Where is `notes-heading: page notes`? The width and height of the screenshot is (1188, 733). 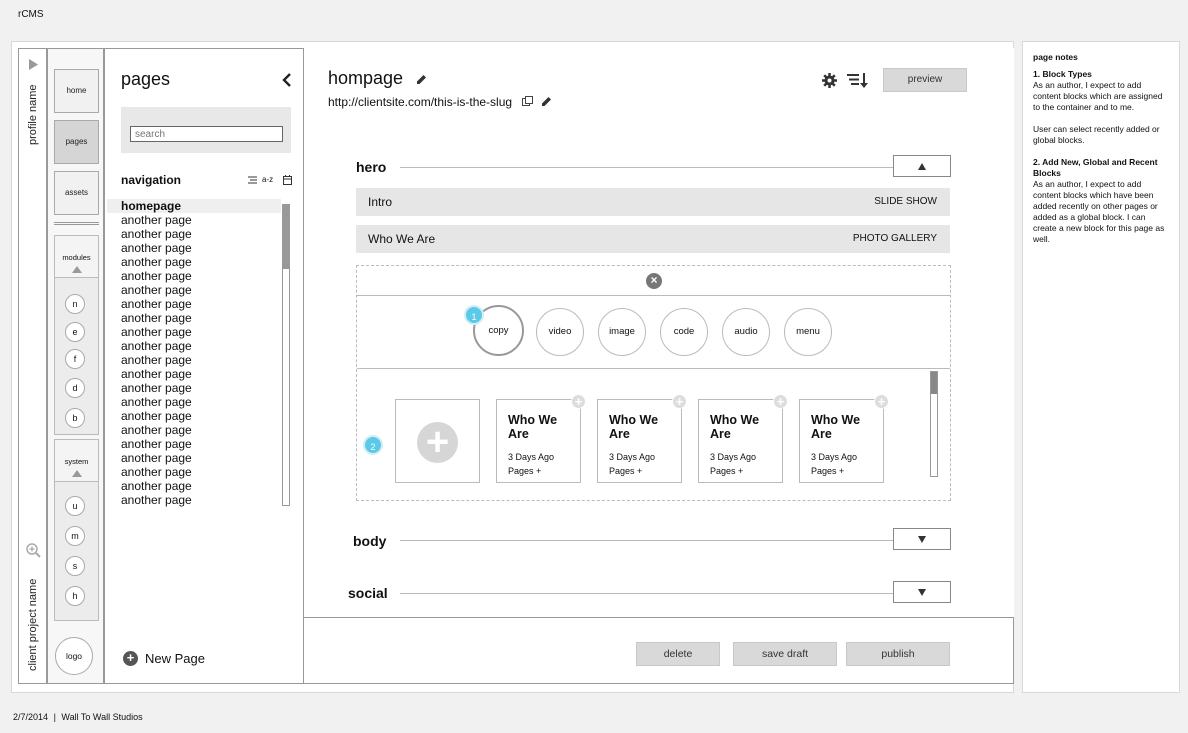
notes-heading: page notes is located at coordinates (1055, 57).